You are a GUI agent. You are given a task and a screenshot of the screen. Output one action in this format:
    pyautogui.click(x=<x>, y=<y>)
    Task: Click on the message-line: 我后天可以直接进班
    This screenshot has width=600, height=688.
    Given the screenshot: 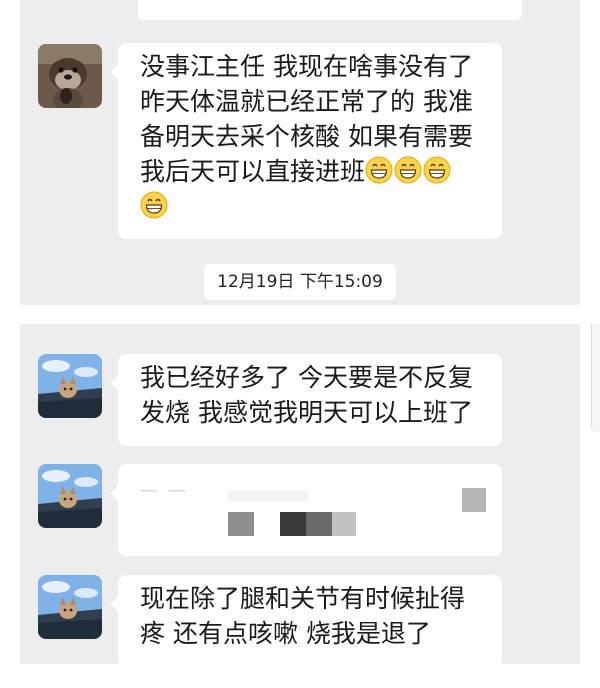 What is the action you would take?
    pyautogui.click(x=253, y=171)
    